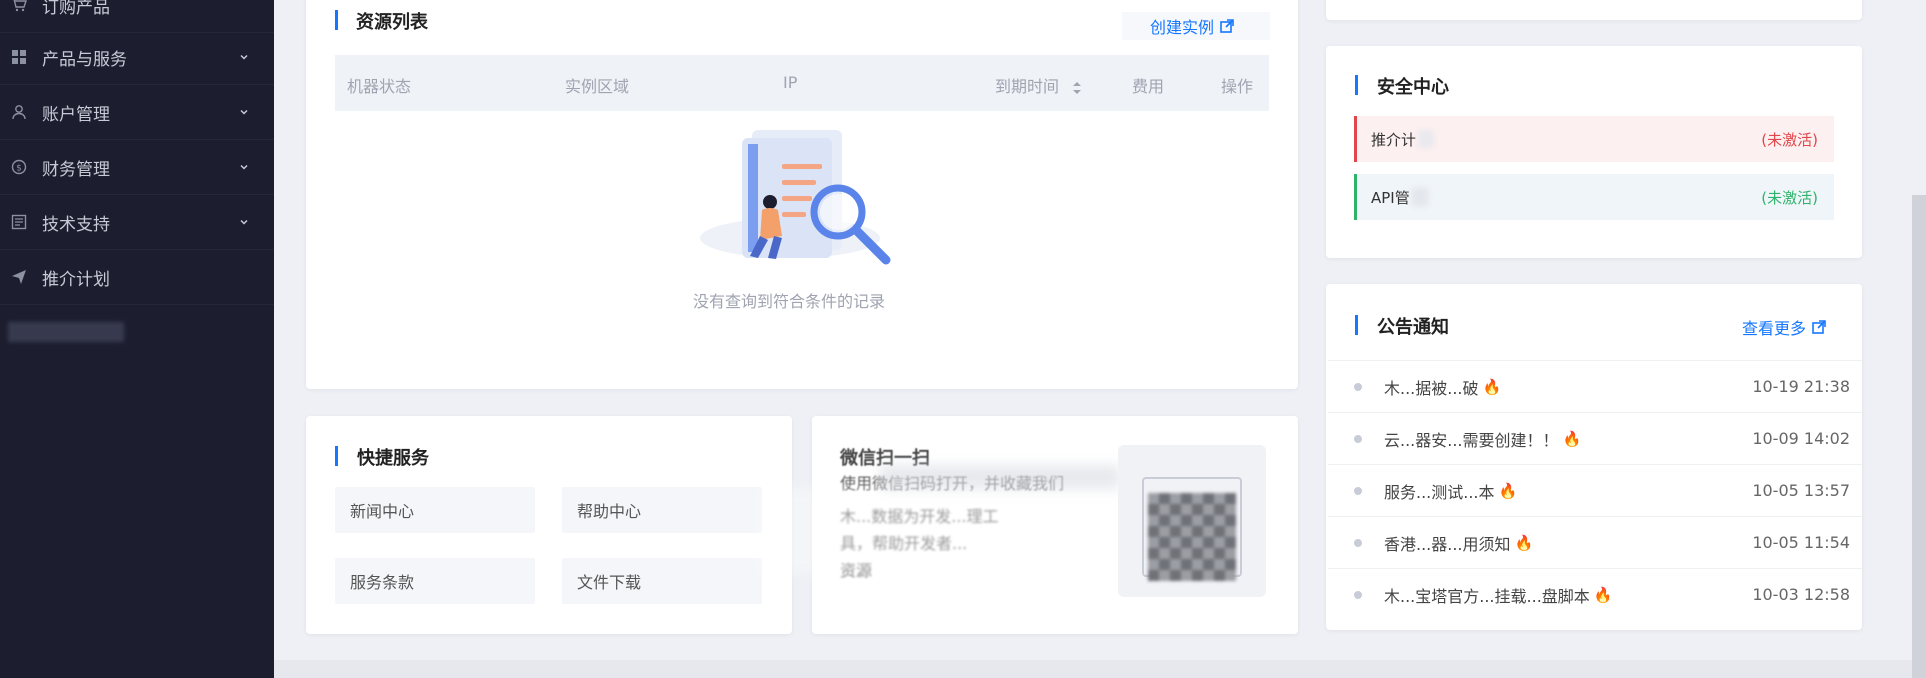  I want to click on redaction-overlay, so click(950, 531).